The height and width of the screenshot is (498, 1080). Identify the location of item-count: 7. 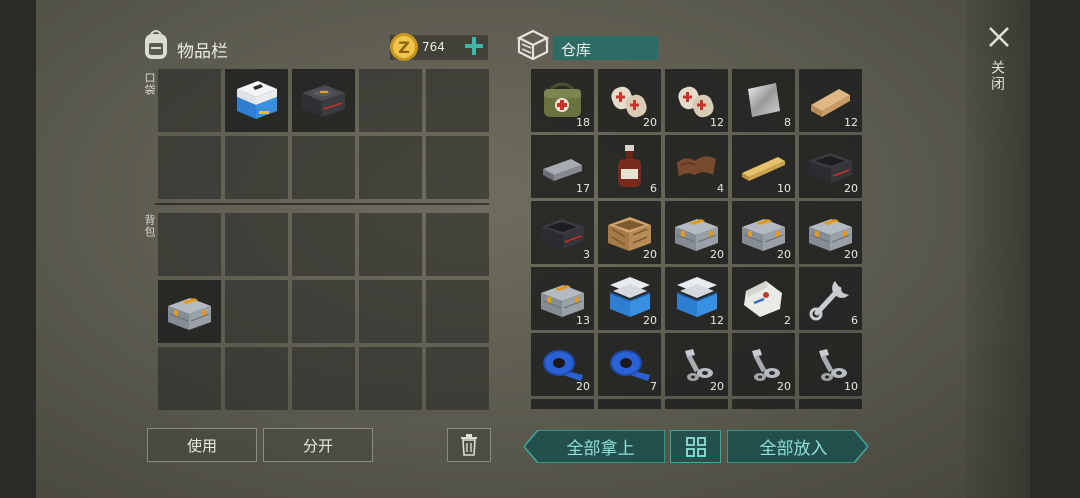
(653, 386).